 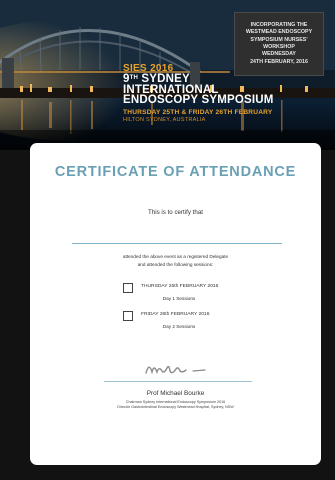 I want to click on session-label: Day 2 Sessions, so click(x=179, y=326).